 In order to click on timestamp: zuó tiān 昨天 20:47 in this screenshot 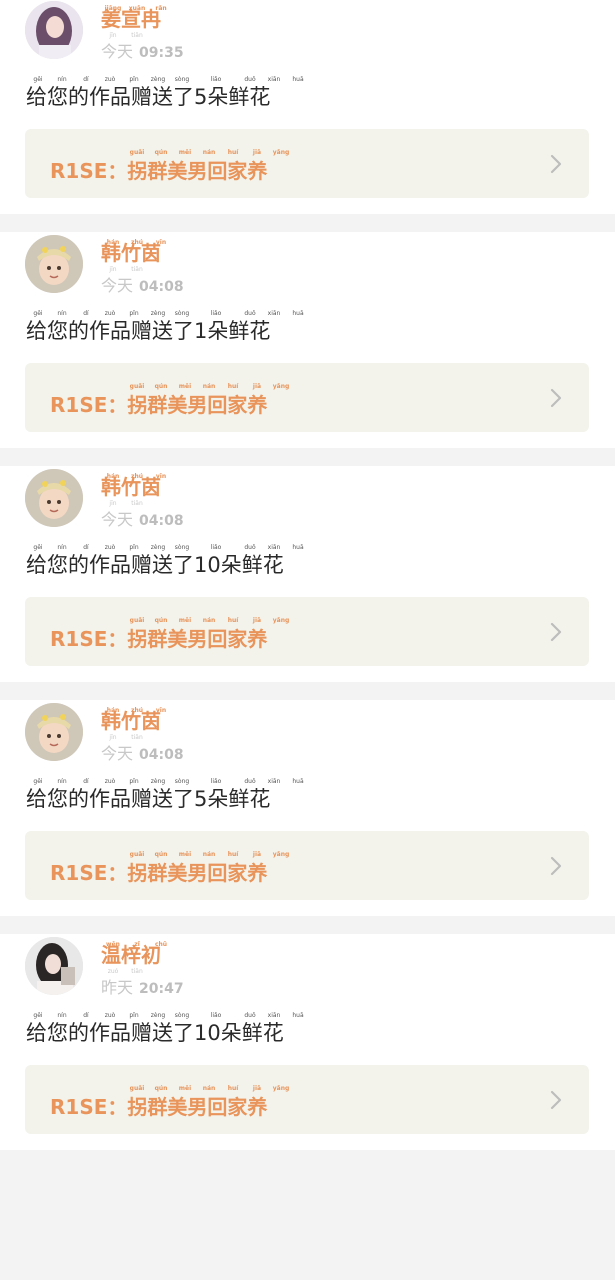, I will do `click(142, 983)`.